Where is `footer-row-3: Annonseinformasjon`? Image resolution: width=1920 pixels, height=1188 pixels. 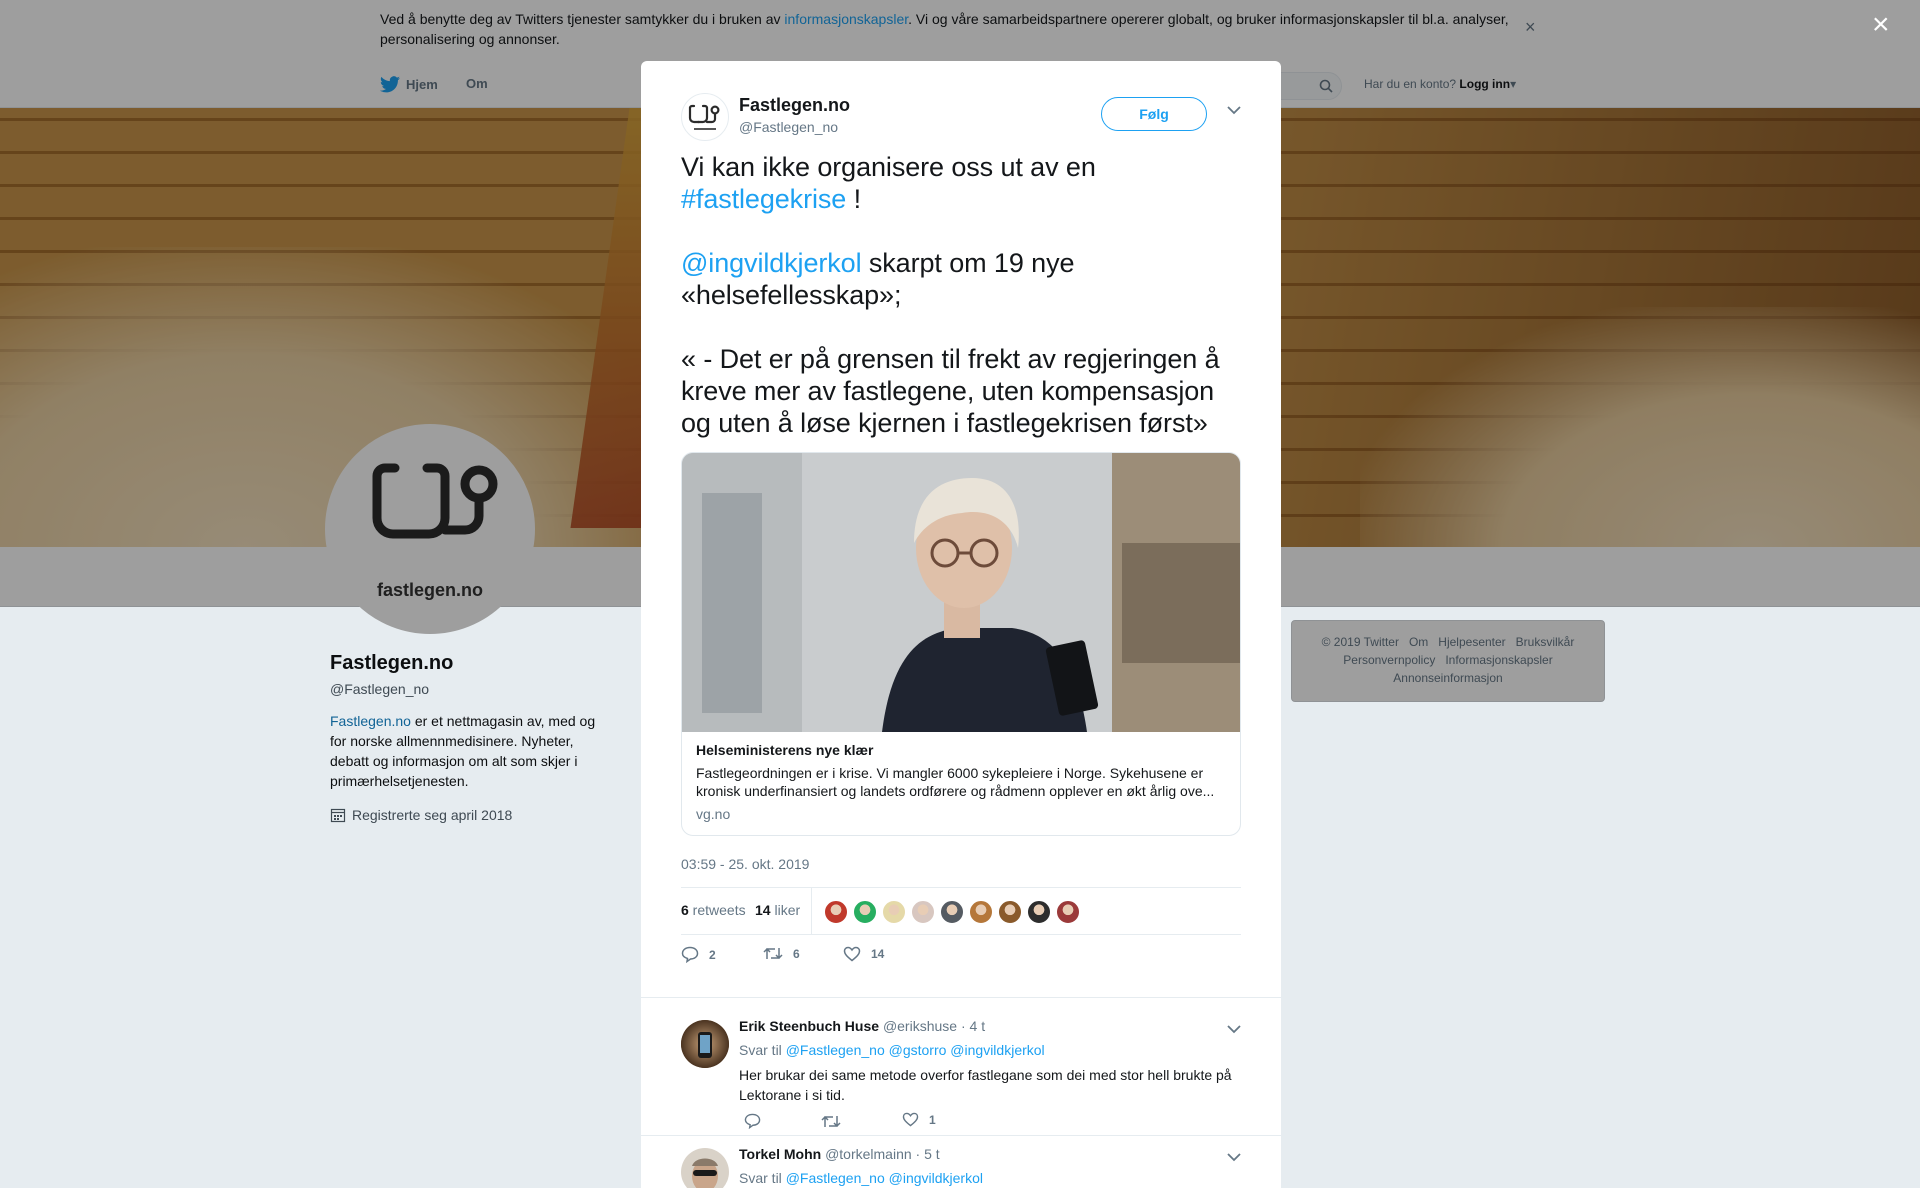 footer-row-3: Annonseinformasjon is located at coordinates (1448, 678).